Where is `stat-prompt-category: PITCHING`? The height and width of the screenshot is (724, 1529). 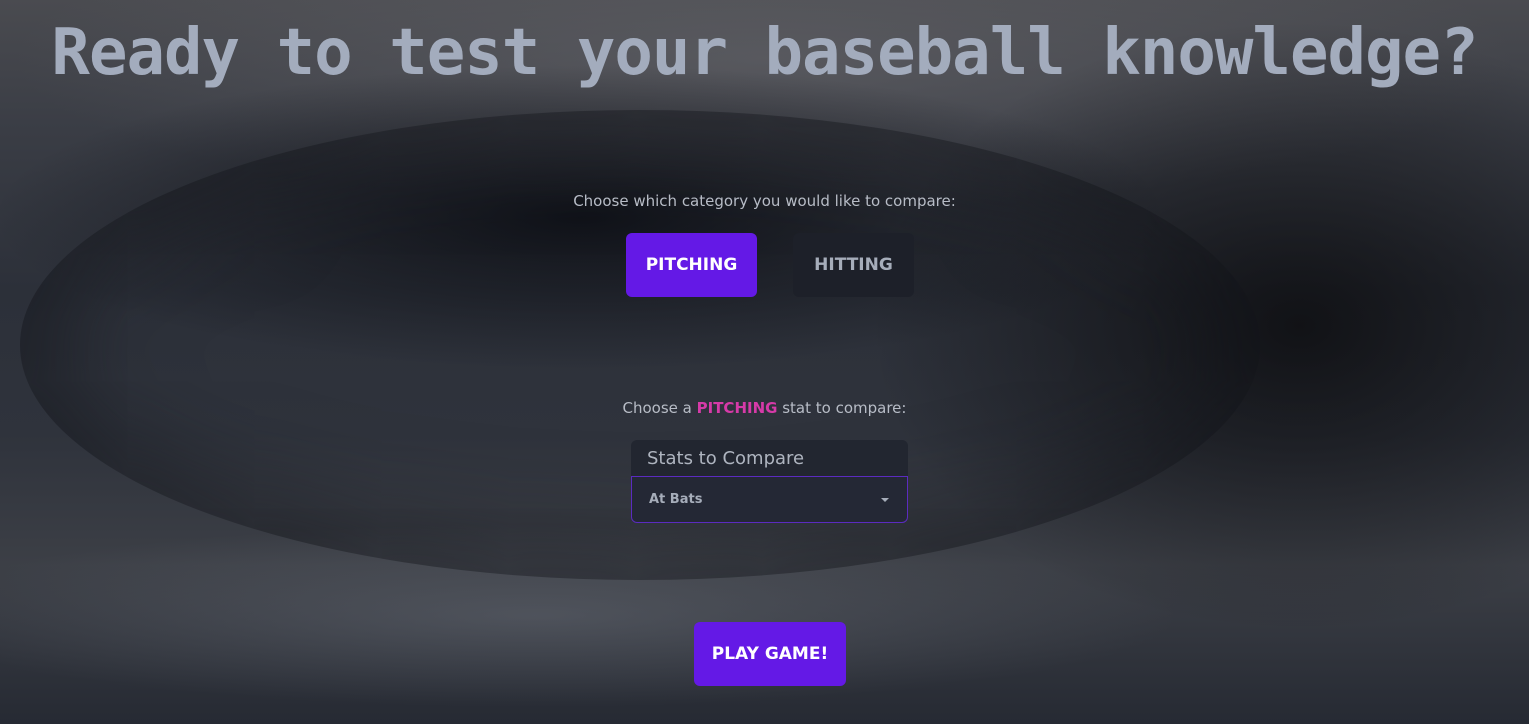 stat-prompt-category: PITCHING is located at coordinates (737, 408).